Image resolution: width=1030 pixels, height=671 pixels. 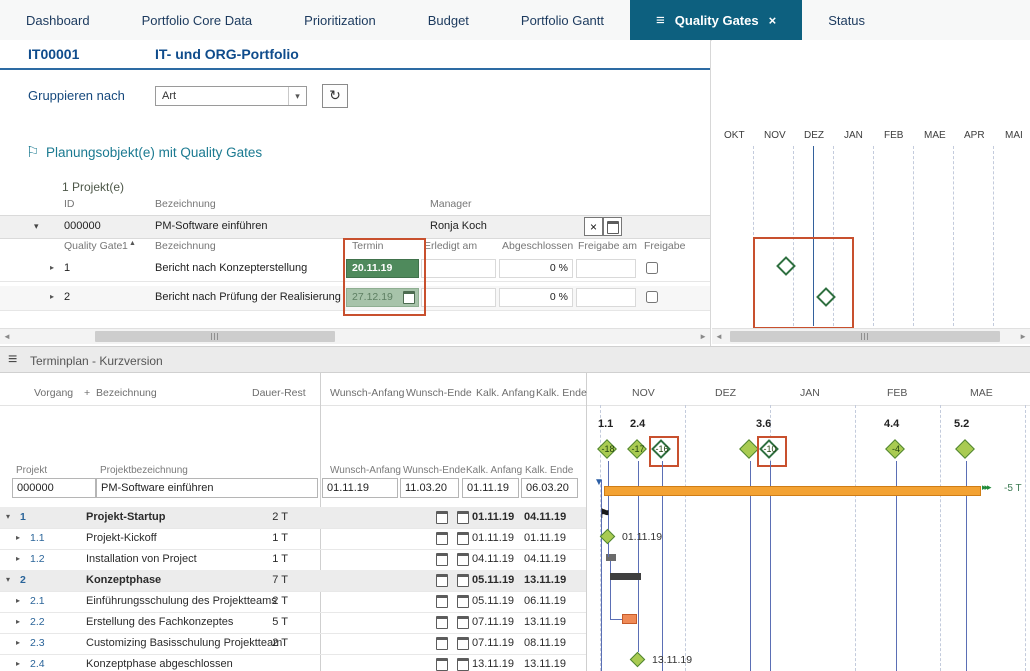 What do you see at coordinates (368, 246) in the screenshot?
I see `col-termin: Termin` at bounding box center [368, 246].